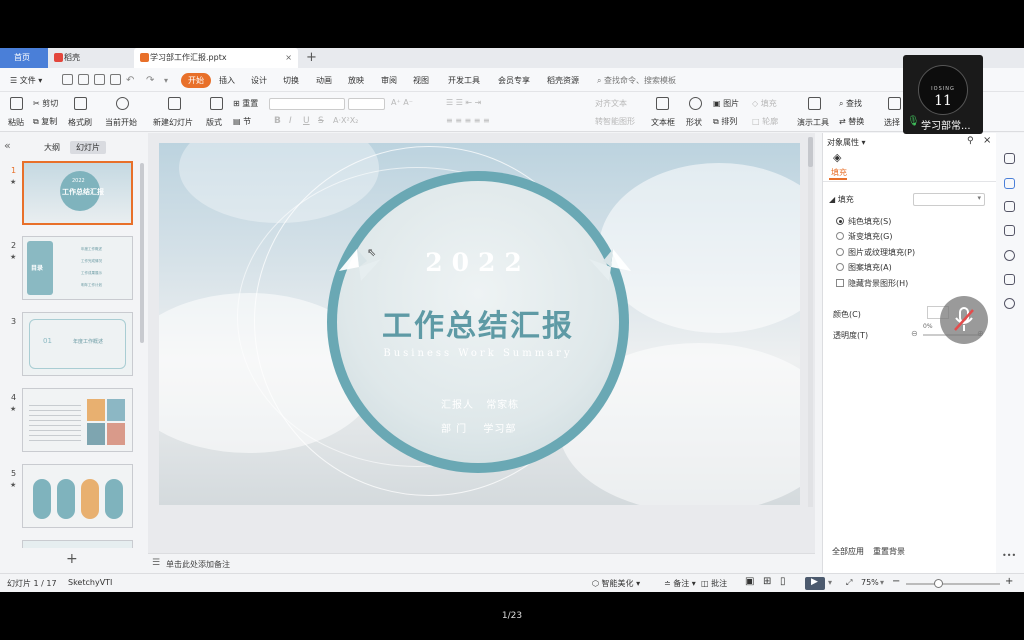 The image size is (1024, 640). Describe the element at coordinates (892, 122) in the screenshot. I see `select-label: 选择` at that location.